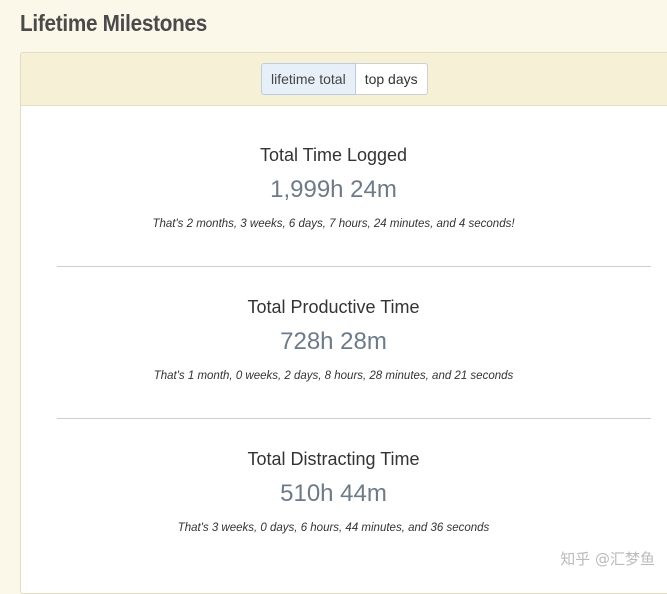  What do you see at coordinates (333, 459) in the screenshot?
I see `milestone-label: Total Distracting Time` at bounding box center [333, 459].